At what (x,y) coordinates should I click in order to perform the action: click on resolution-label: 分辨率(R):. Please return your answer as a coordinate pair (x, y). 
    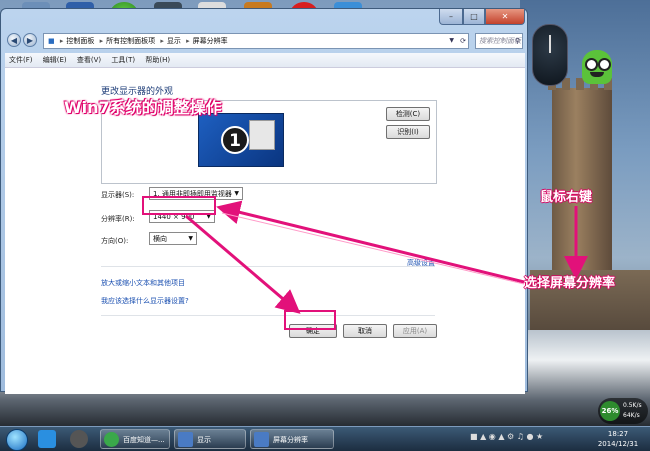
    Looking at the image, I should click on (118, 219).